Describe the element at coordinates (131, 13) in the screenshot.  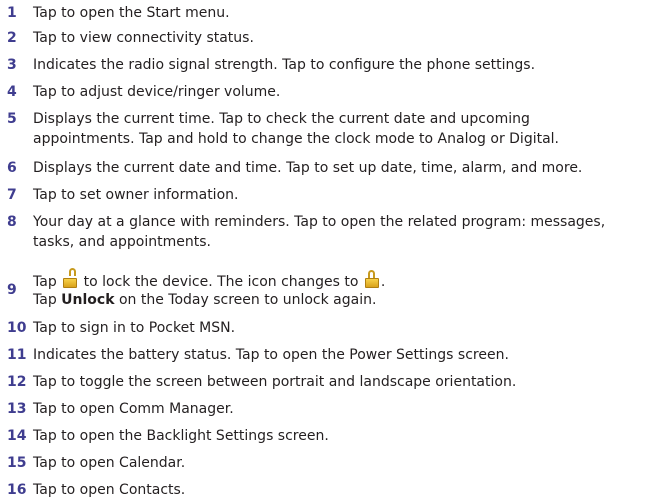
I see `legend-item-line: Tap to open the Start menu.` at that location.